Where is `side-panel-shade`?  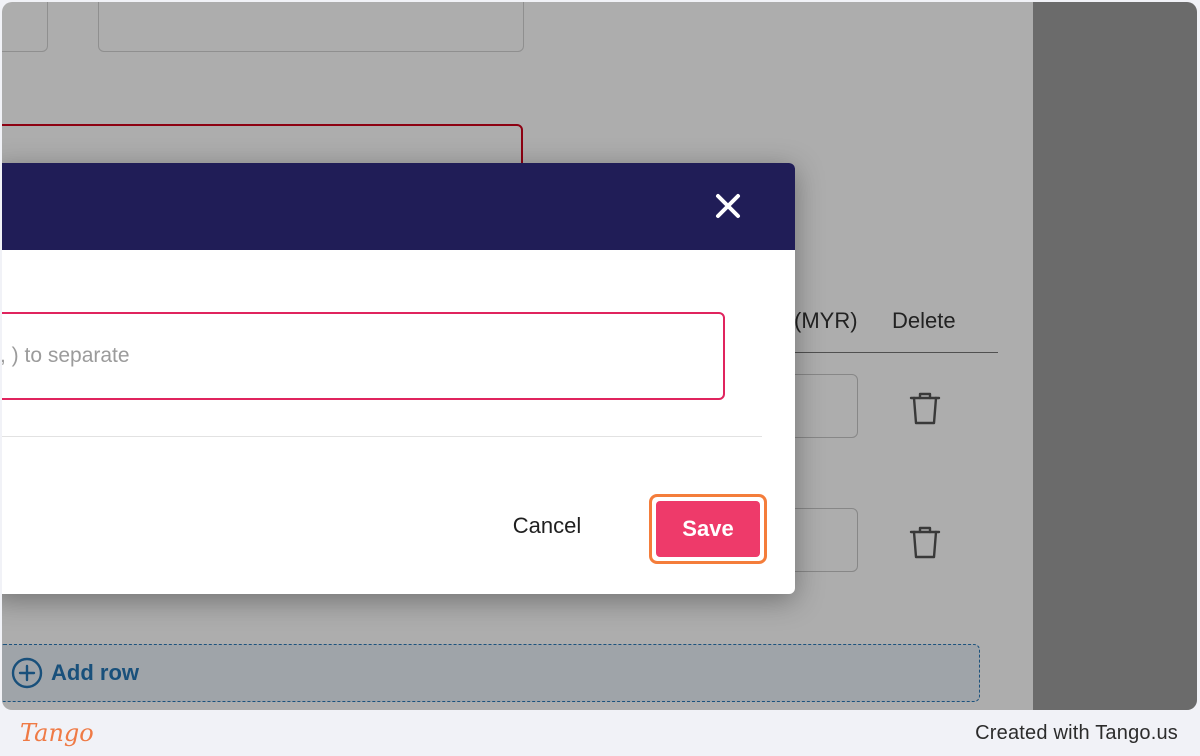 side-panel-shade is located at coordinates (1115, 356).